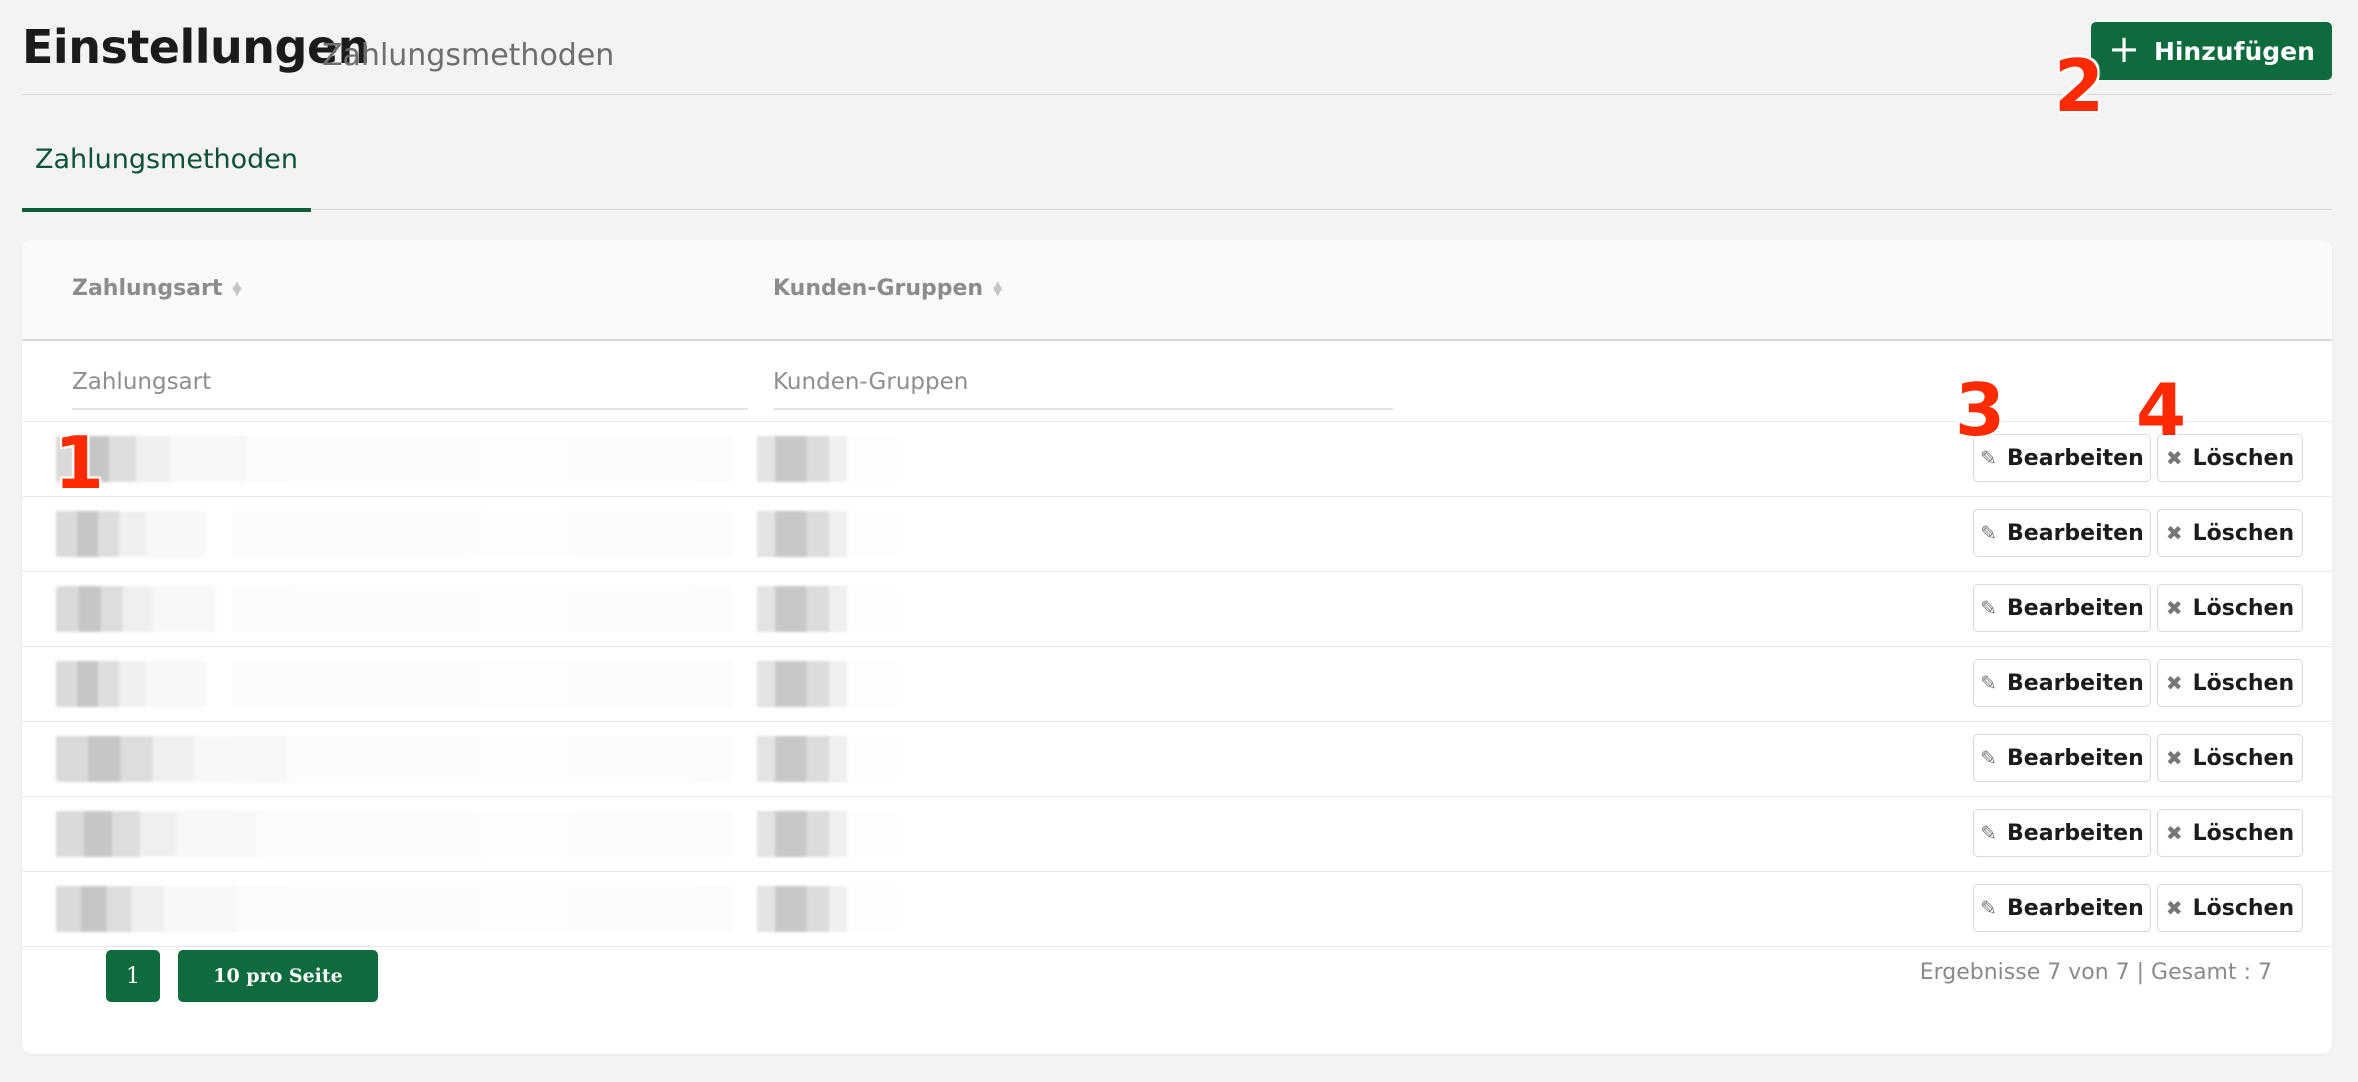 The width and height of the screenshot is (2358, 1082). What do you see at coordinates (147, 288) in the screenshot?
I see `column-header-label: Zahlungsart` at bounding box center [147, 288].